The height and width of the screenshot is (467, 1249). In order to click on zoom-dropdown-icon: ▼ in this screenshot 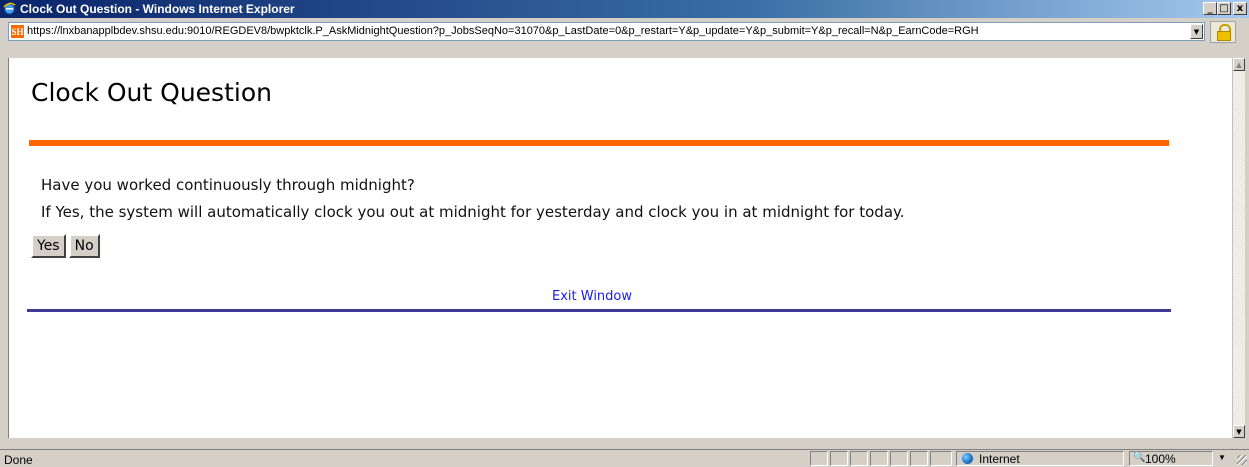, I will do `click(1222, 457)`.